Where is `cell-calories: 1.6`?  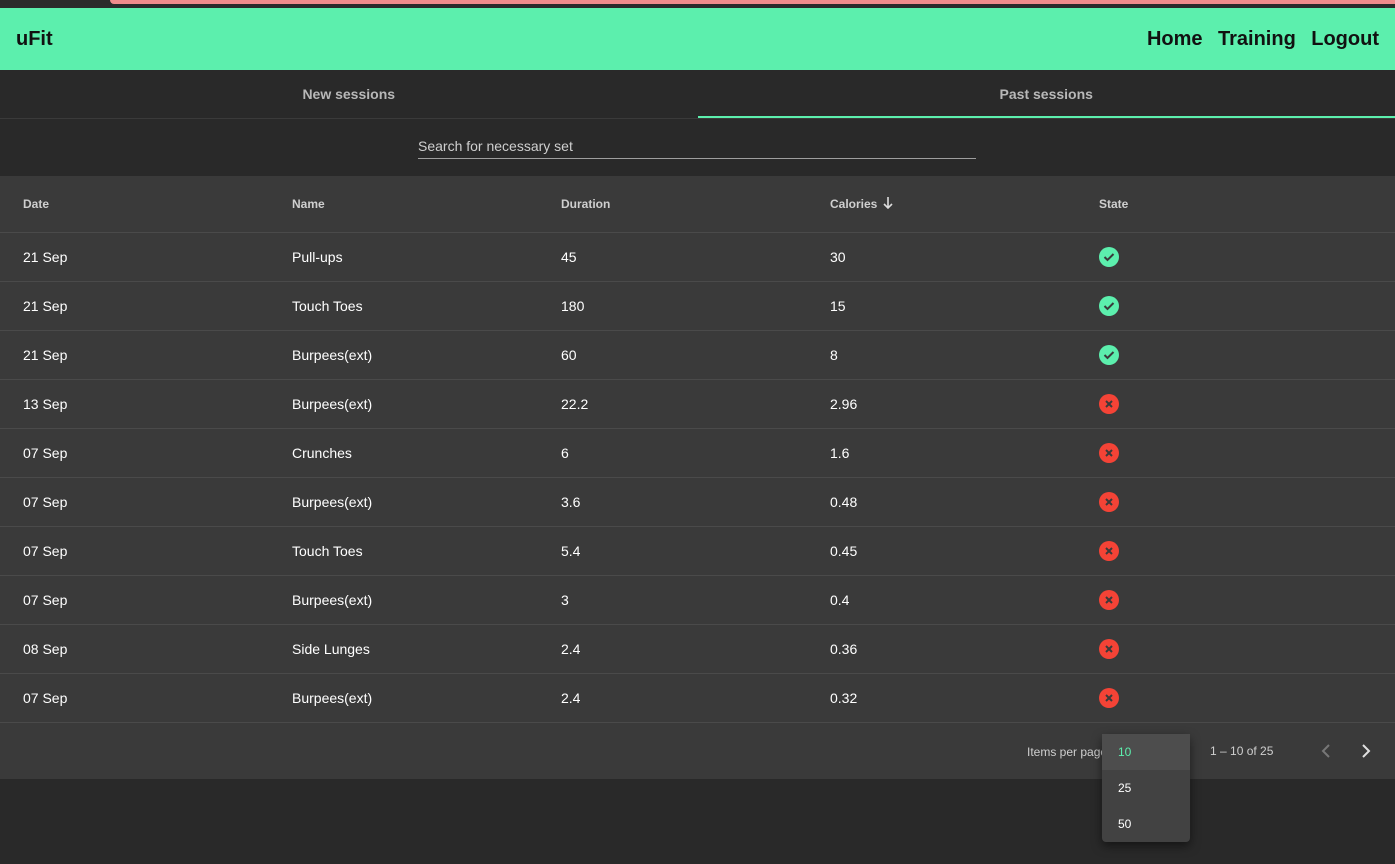 cell-calories: 1.6 is located at coordinates (840, 453).